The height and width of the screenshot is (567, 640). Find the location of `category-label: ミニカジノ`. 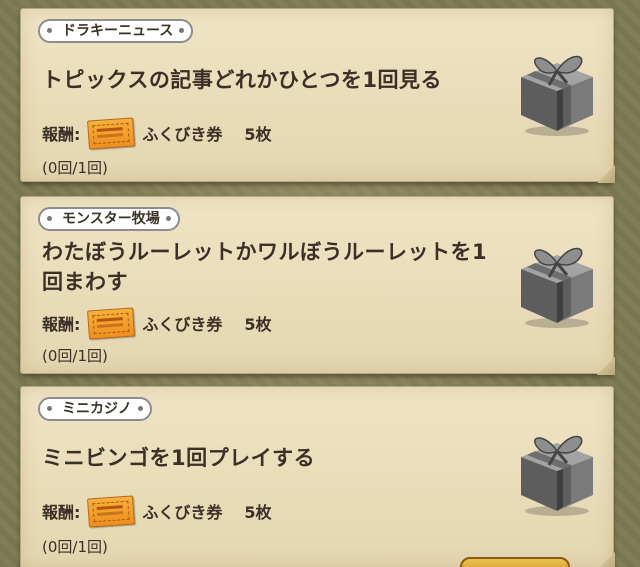

category-label: ミニカジノ is located at coordinates (97, 409).